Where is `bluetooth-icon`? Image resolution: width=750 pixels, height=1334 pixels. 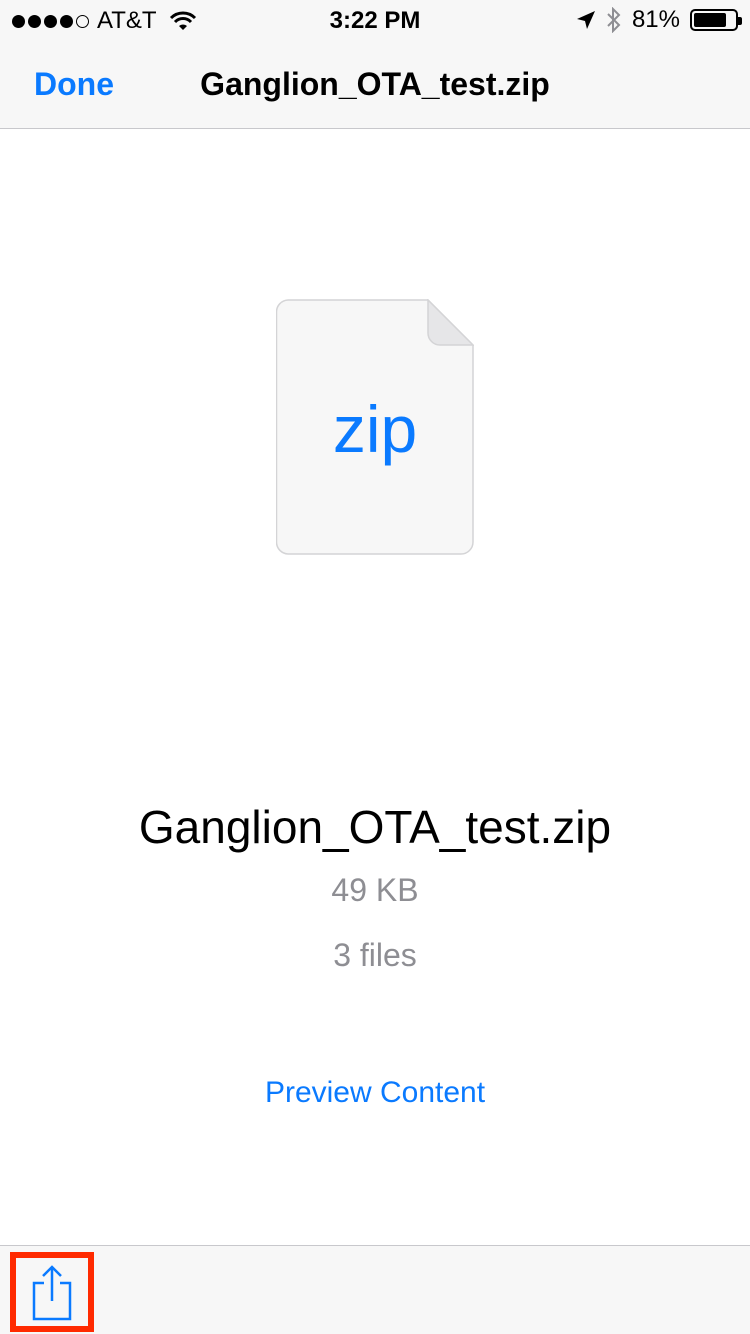 bluetooth-icon is located at coordinates (614, 20).